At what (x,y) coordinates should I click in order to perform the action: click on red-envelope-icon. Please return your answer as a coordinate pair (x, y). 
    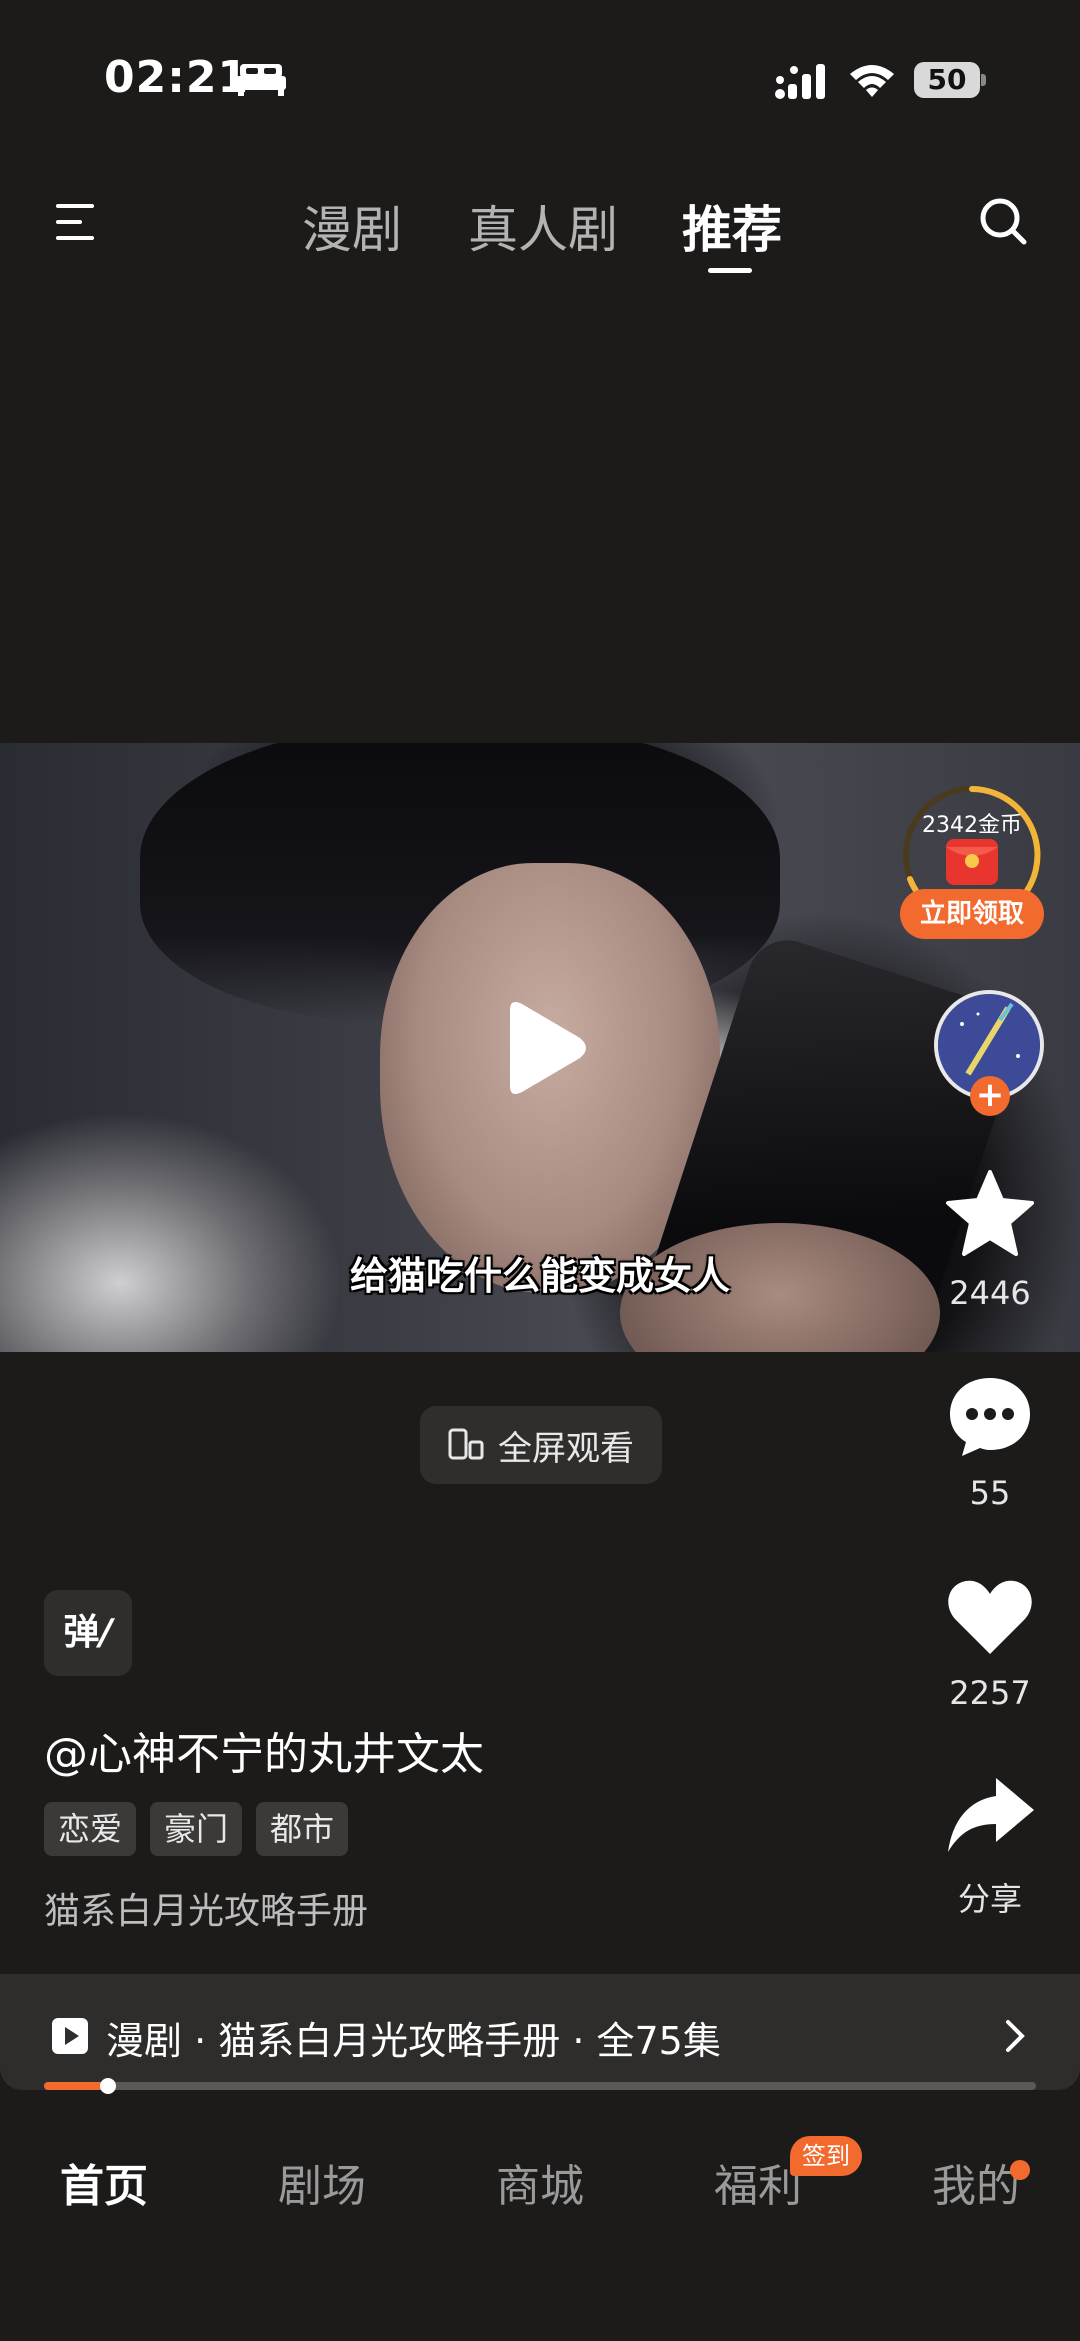
    Looking at the image, I should click on (972, 862).